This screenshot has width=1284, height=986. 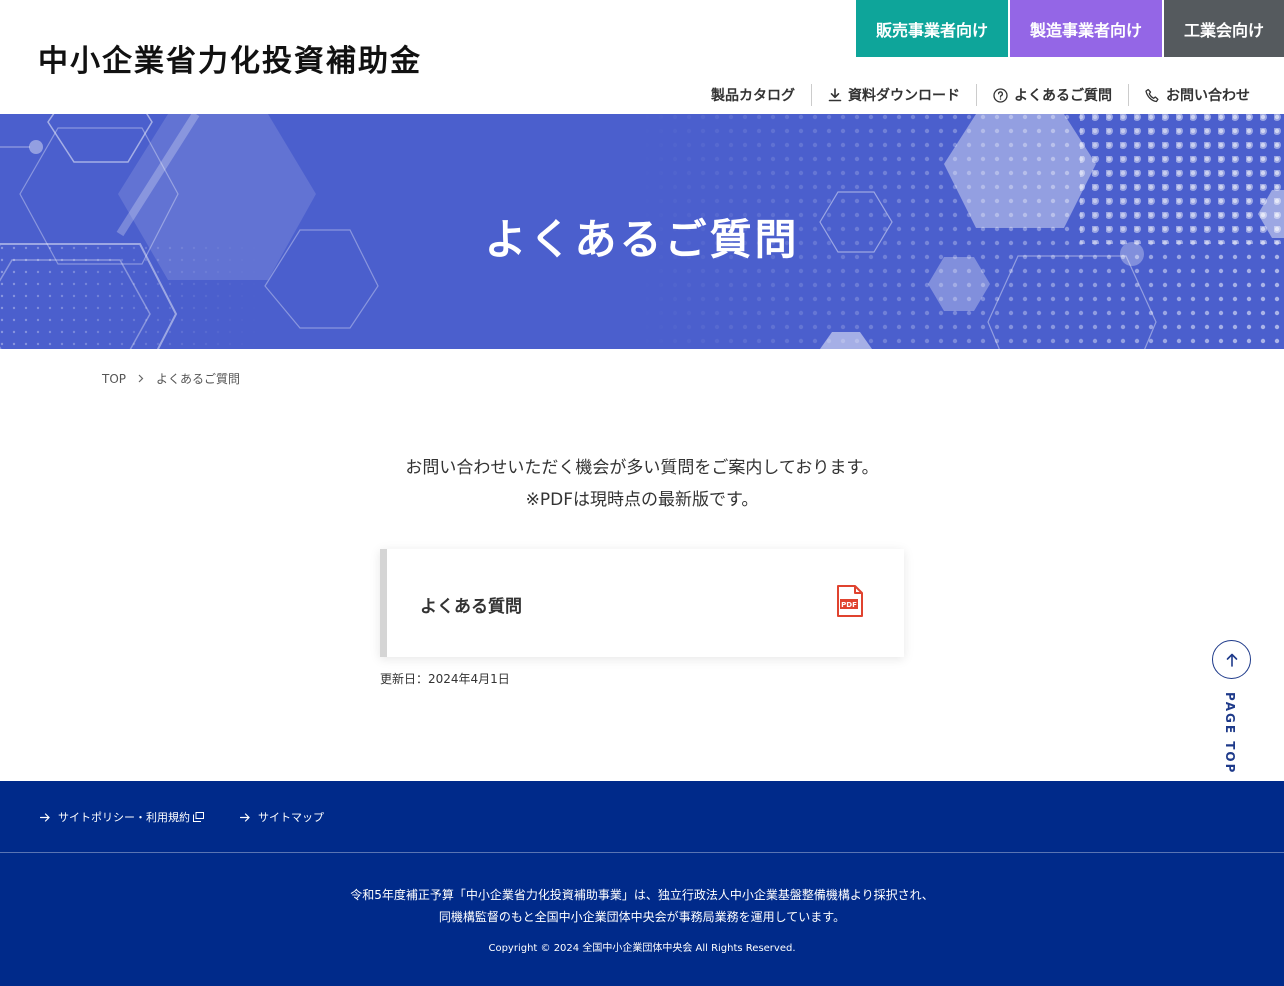 I want to click on page-top-button: PAGE TOP, so click(x=1232, y=707).